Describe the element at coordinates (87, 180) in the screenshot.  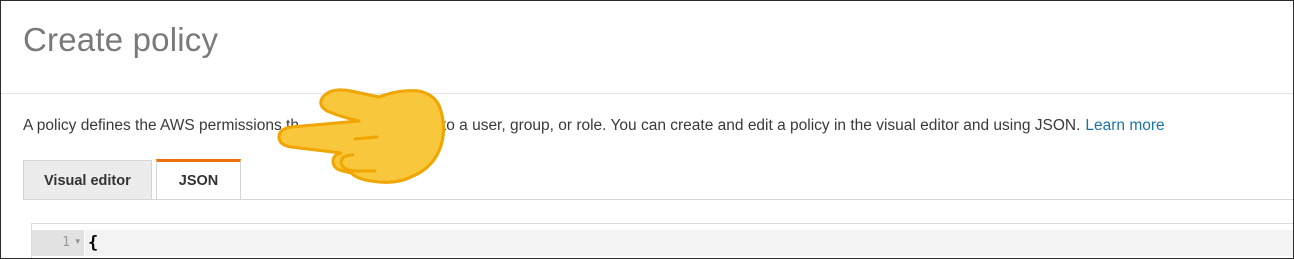
I see `tab-visual-editor: Visual editor` at that location.